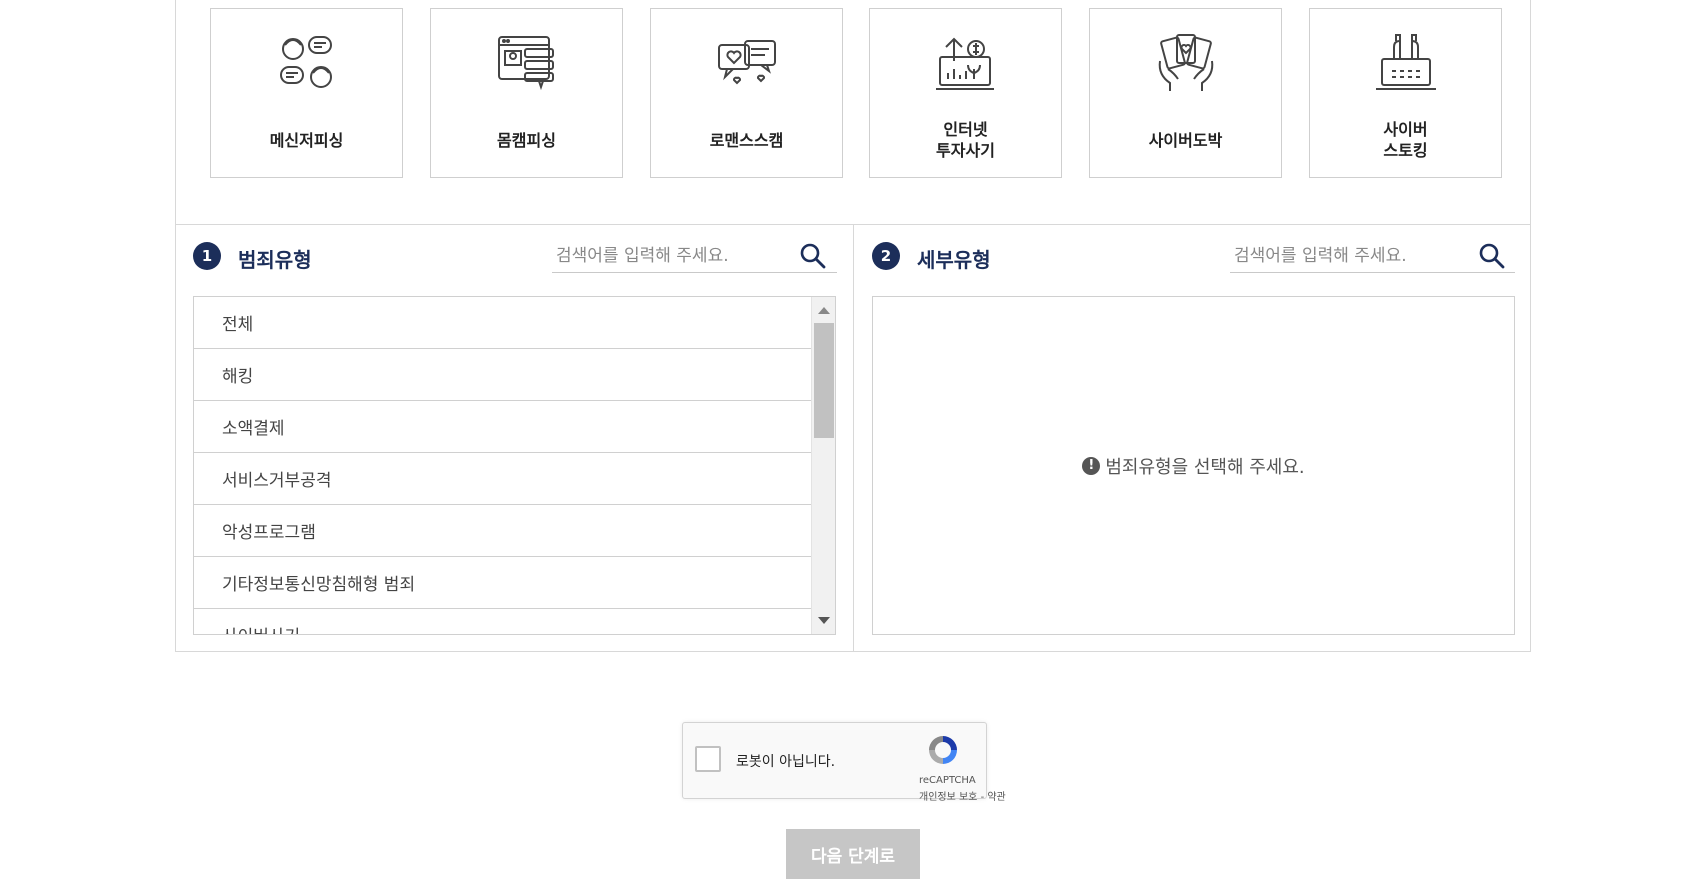 The width and height of the screenshot is (1699, 892). I want to click on category-label: 인터넷 투자사기, so click(965, 140).